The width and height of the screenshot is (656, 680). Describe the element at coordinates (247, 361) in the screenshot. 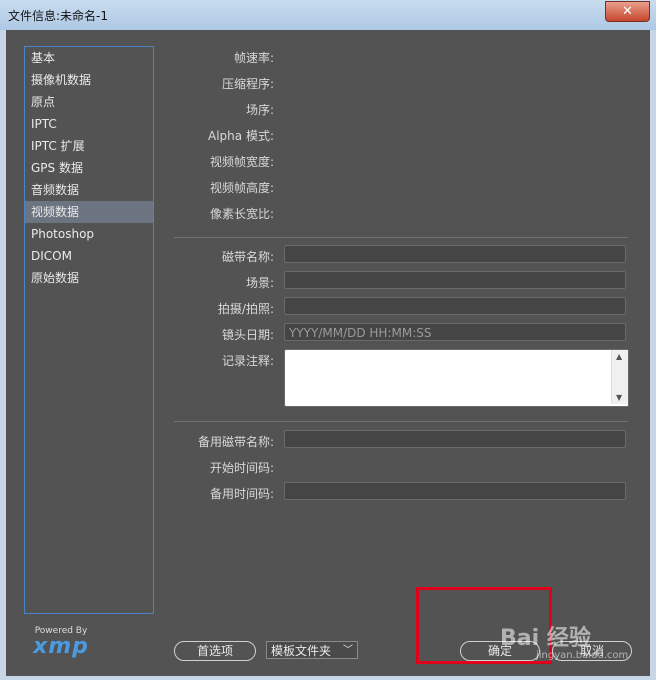

I see `log-comment-label: 记录注释:` at that location.